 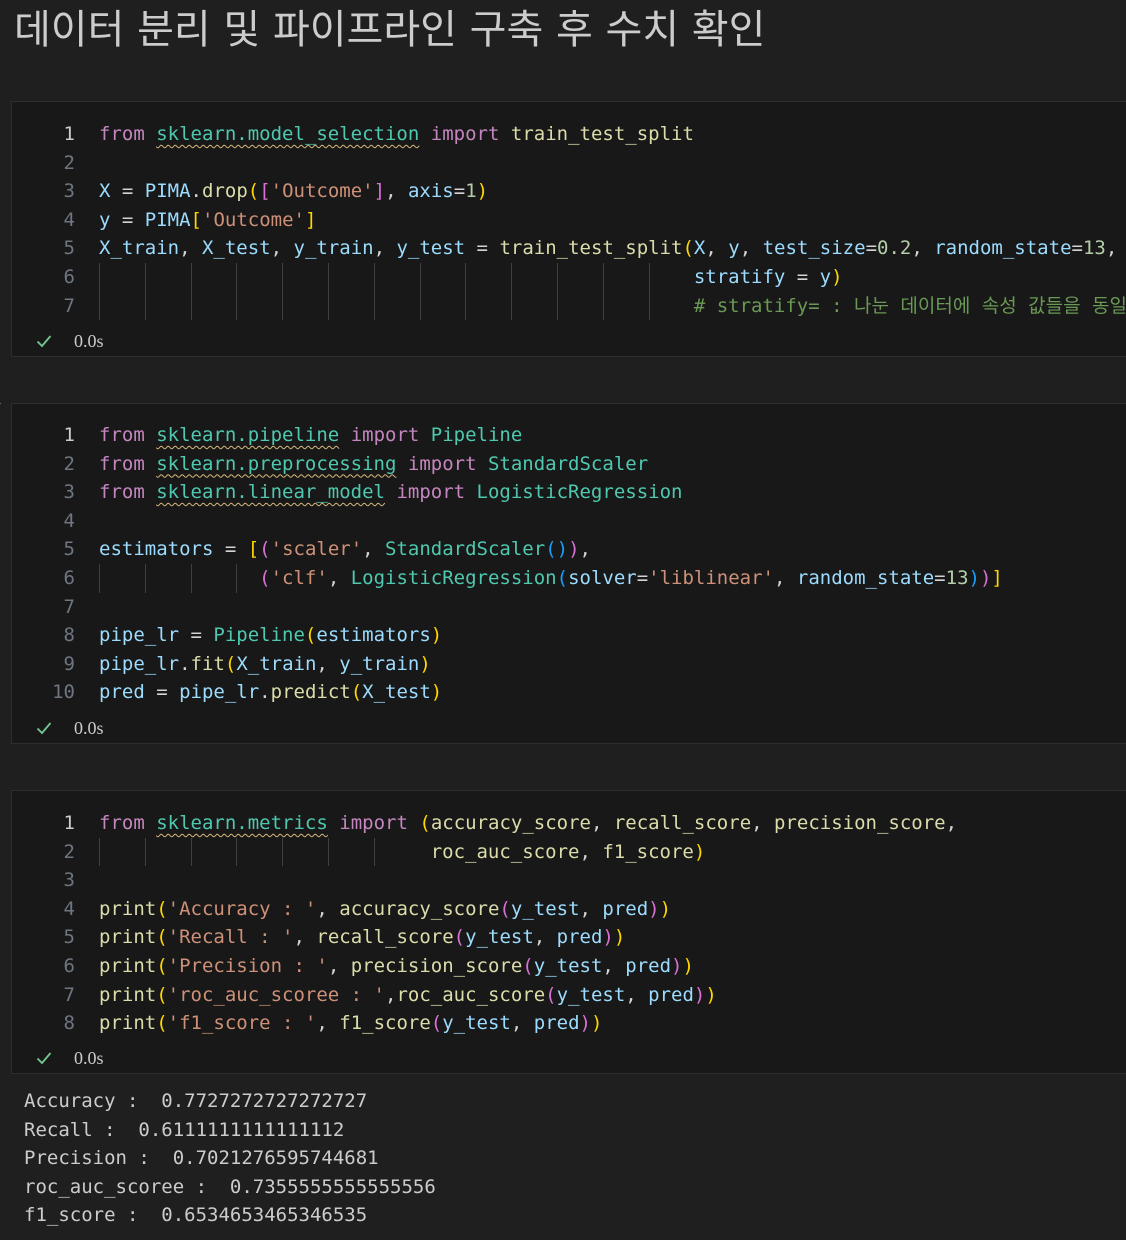 What do you see at coordinates (69, 162) in the screenshot?
I see `line-number: 2` at bounding box center [69, 162].